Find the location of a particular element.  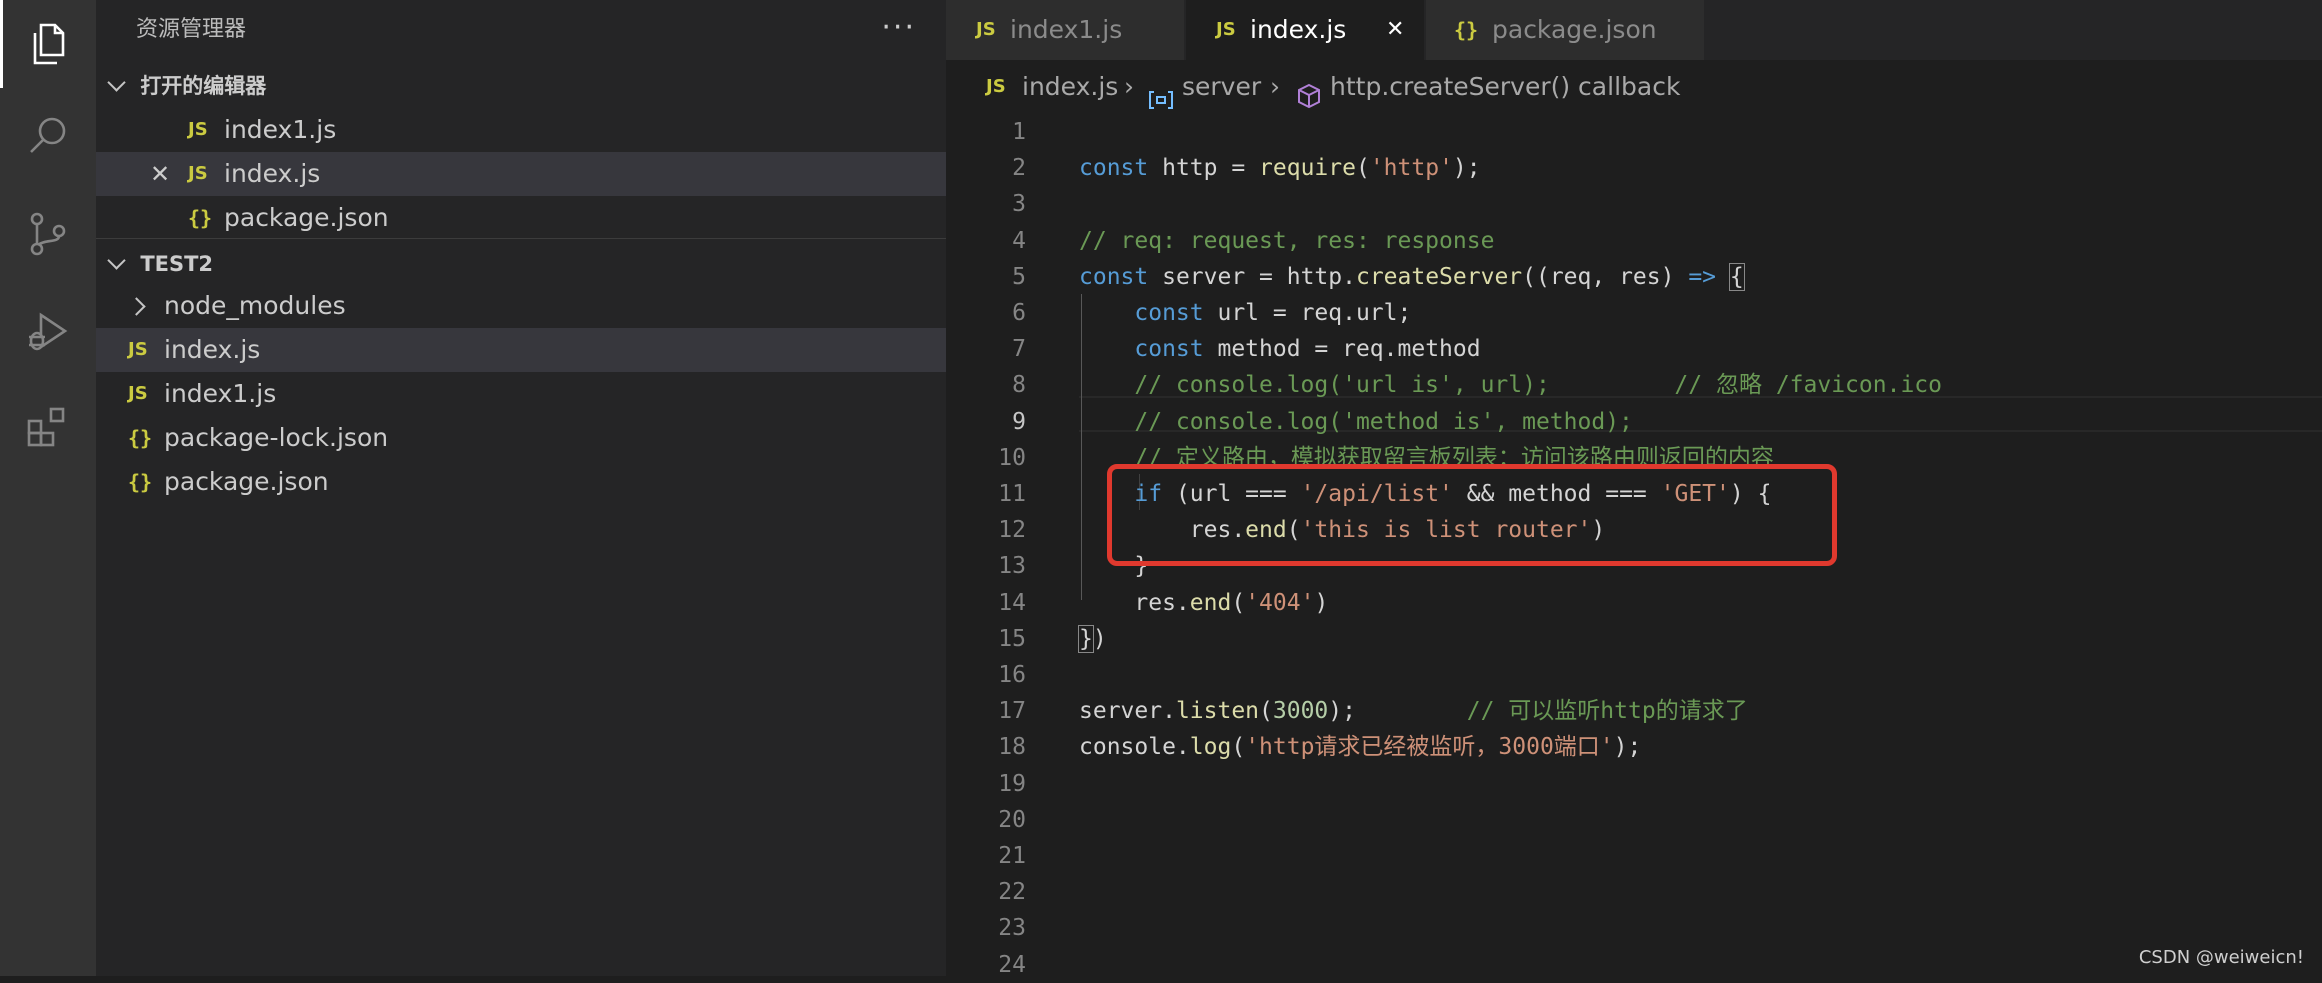

chevron-right-icon is located at coordinates (136, 306).